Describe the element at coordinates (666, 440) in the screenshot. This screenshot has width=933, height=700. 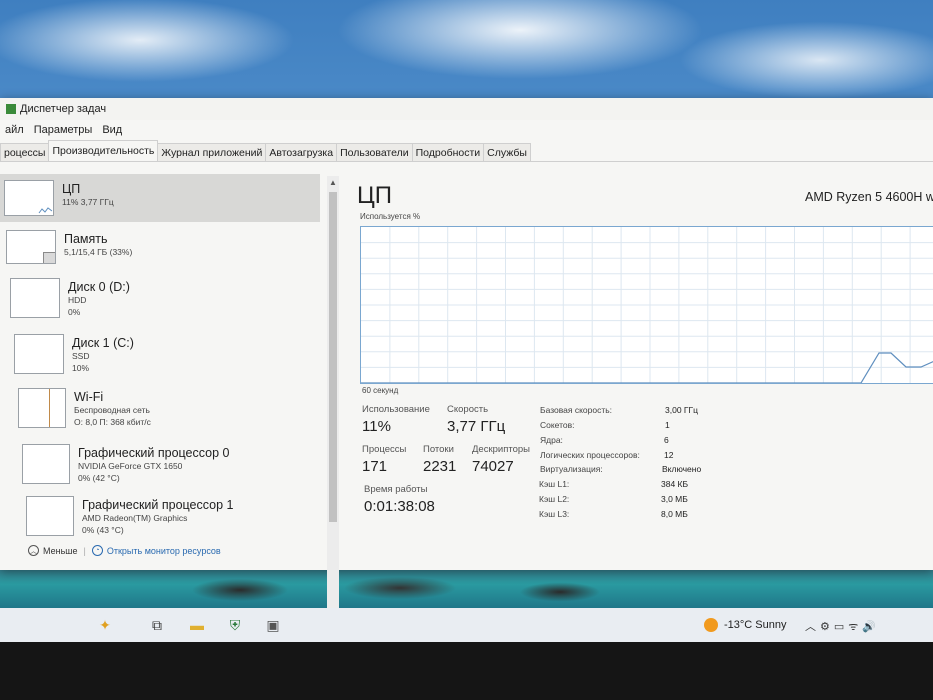
I see `cores-value: 6` at that location.